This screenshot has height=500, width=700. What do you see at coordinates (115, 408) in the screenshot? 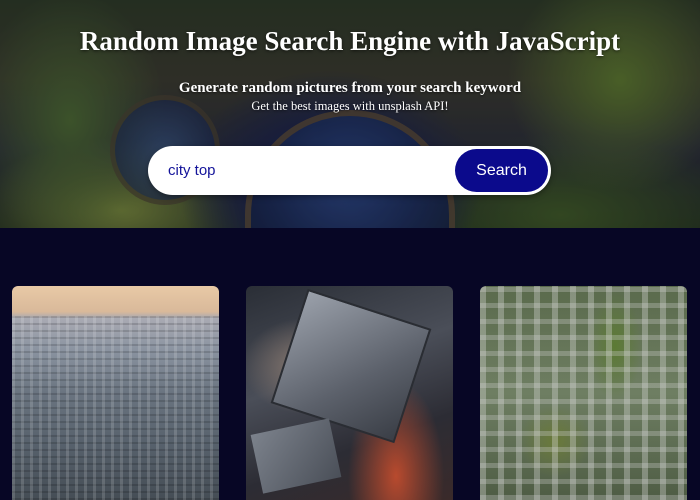
I see `city-skyline-image` at bounding box center [115, 408].